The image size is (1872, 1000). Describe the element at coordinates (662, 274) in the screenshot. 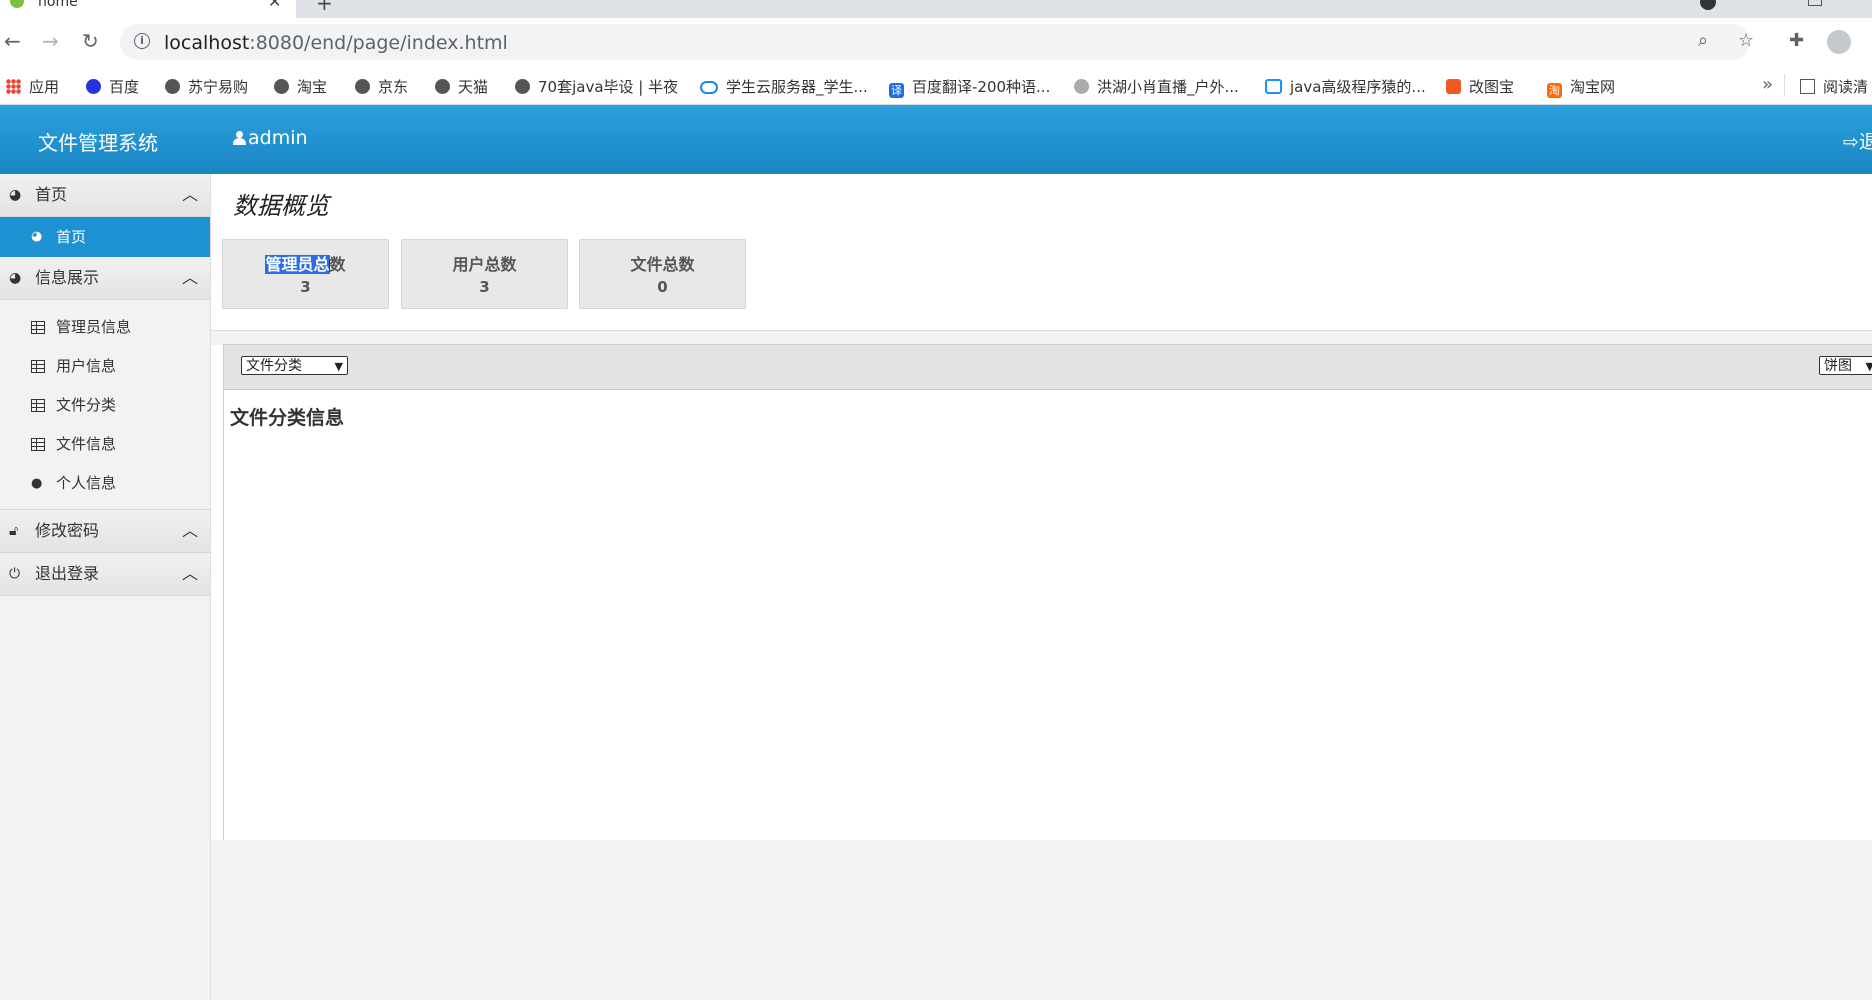

I see `stat-card-file-total: 文件总数 0` at that location.